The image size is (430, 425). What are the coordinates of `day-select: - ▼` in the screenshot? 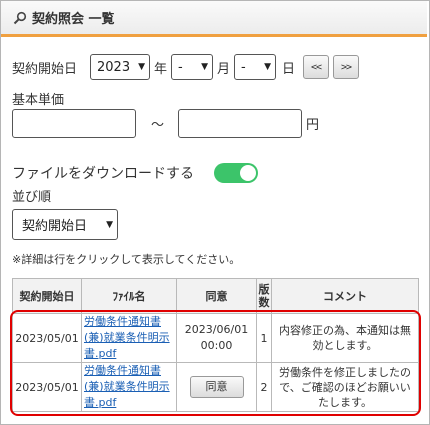 It's located at (255, 67).